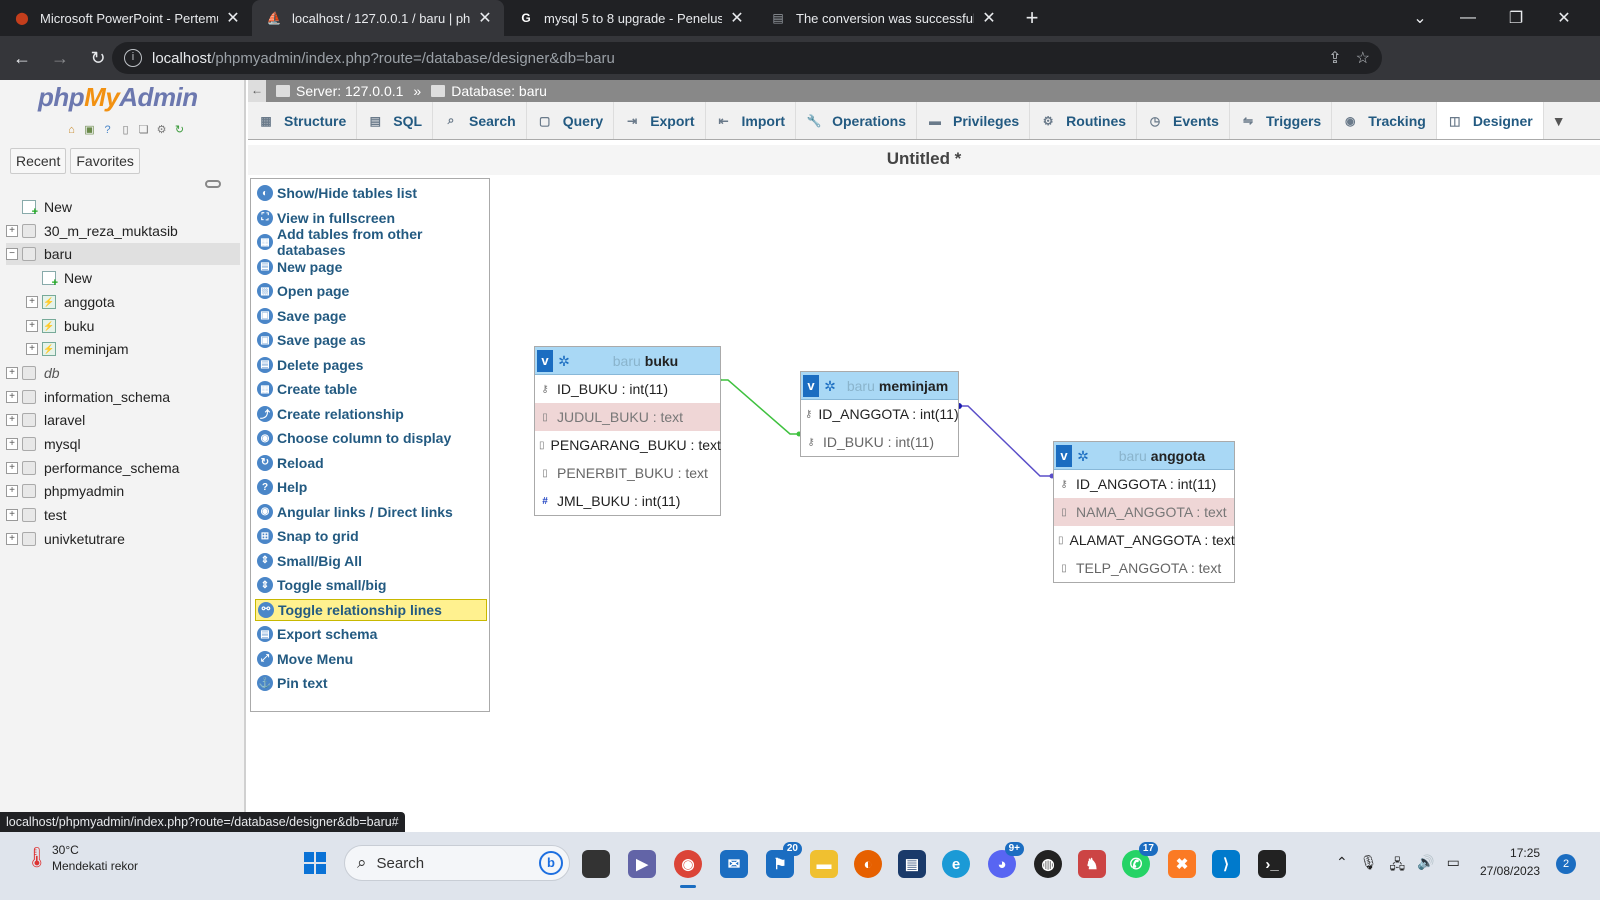  What do you see at coordinates (257, 91) in the screenshot?
I see `collapse-nav-icon: ←` at bounding box center [257, 91].